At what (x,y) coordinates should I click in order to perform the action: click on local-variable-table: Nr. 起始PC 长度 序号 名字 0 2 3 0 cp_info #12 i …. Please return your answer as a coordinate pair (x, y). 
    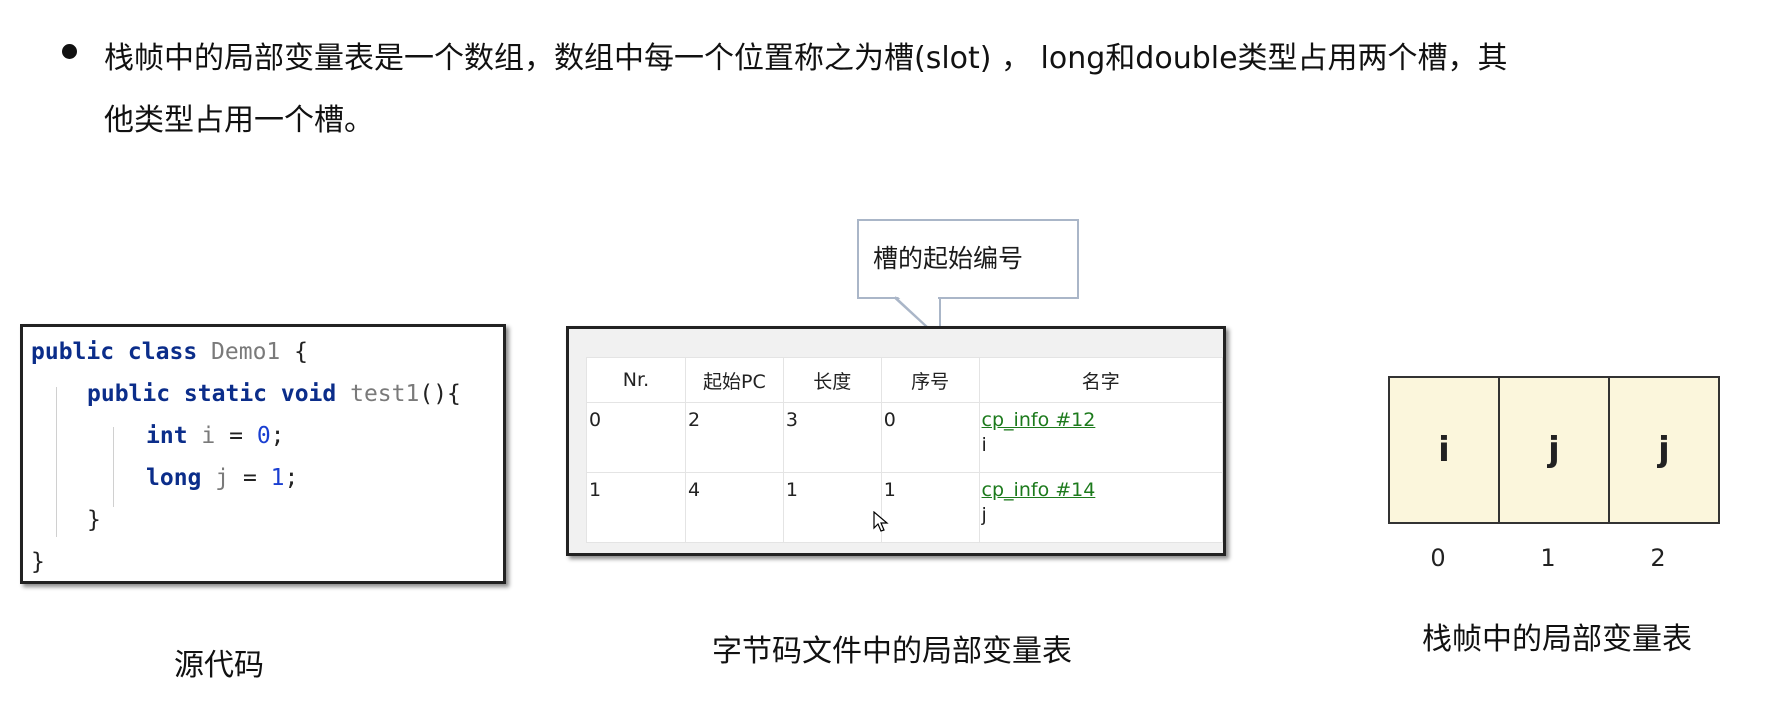
    Looking at the image, I should click on (904, 450).